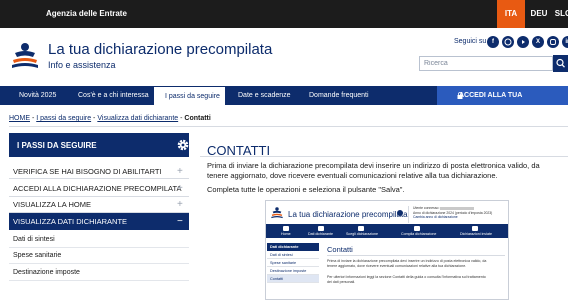 The height and width of the screenshot is (300, 568). What do you see at coordinates (52, 204) in the screenshot?
I see `sidebar-item-label: VISUALIZZA LA HOME` at bounding box center [52, 204].